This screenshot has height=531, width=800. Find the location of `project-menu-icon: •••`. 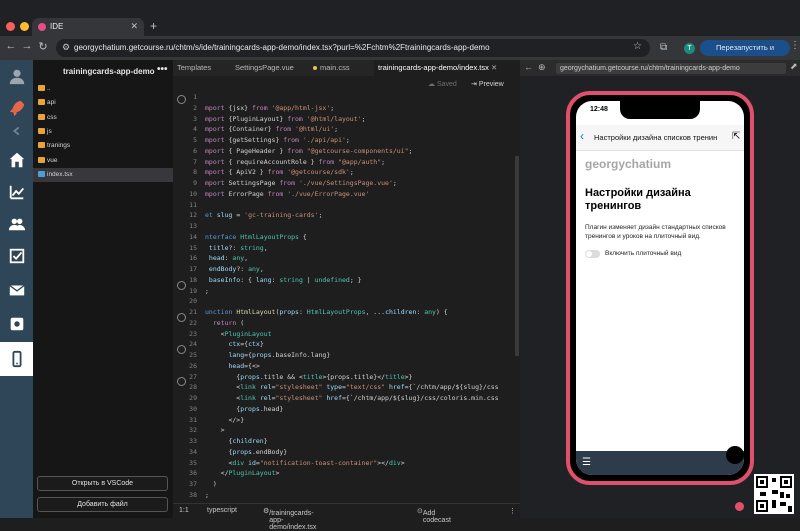

project-menu-icon: ••• is located at coordinates (162, 69).